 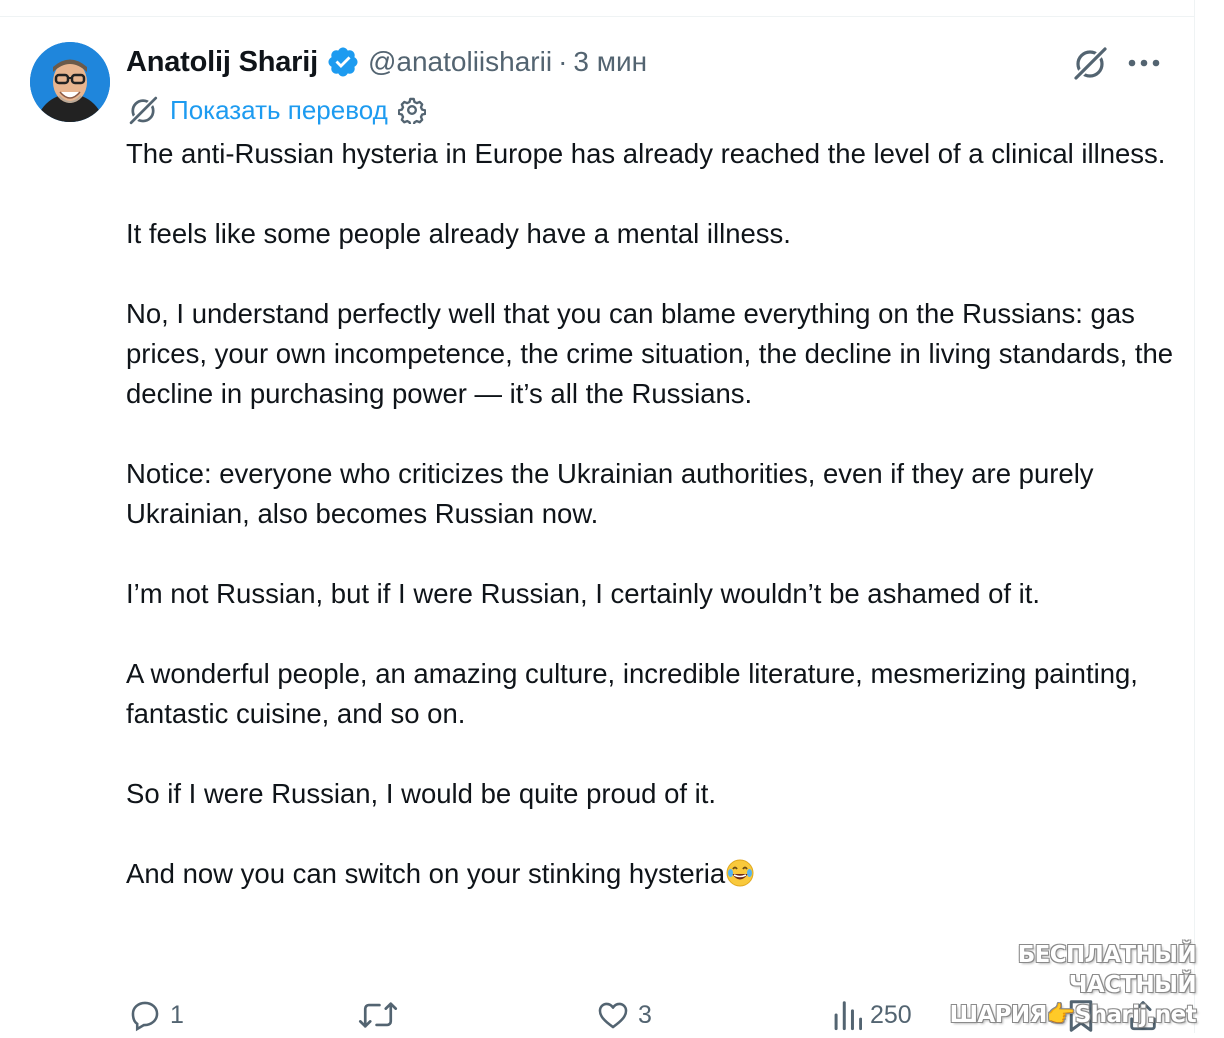 What do you see at coordinates (872, 1015) in the screenshot?
I see `views-button: 250` at bounding box center [872, 1015].